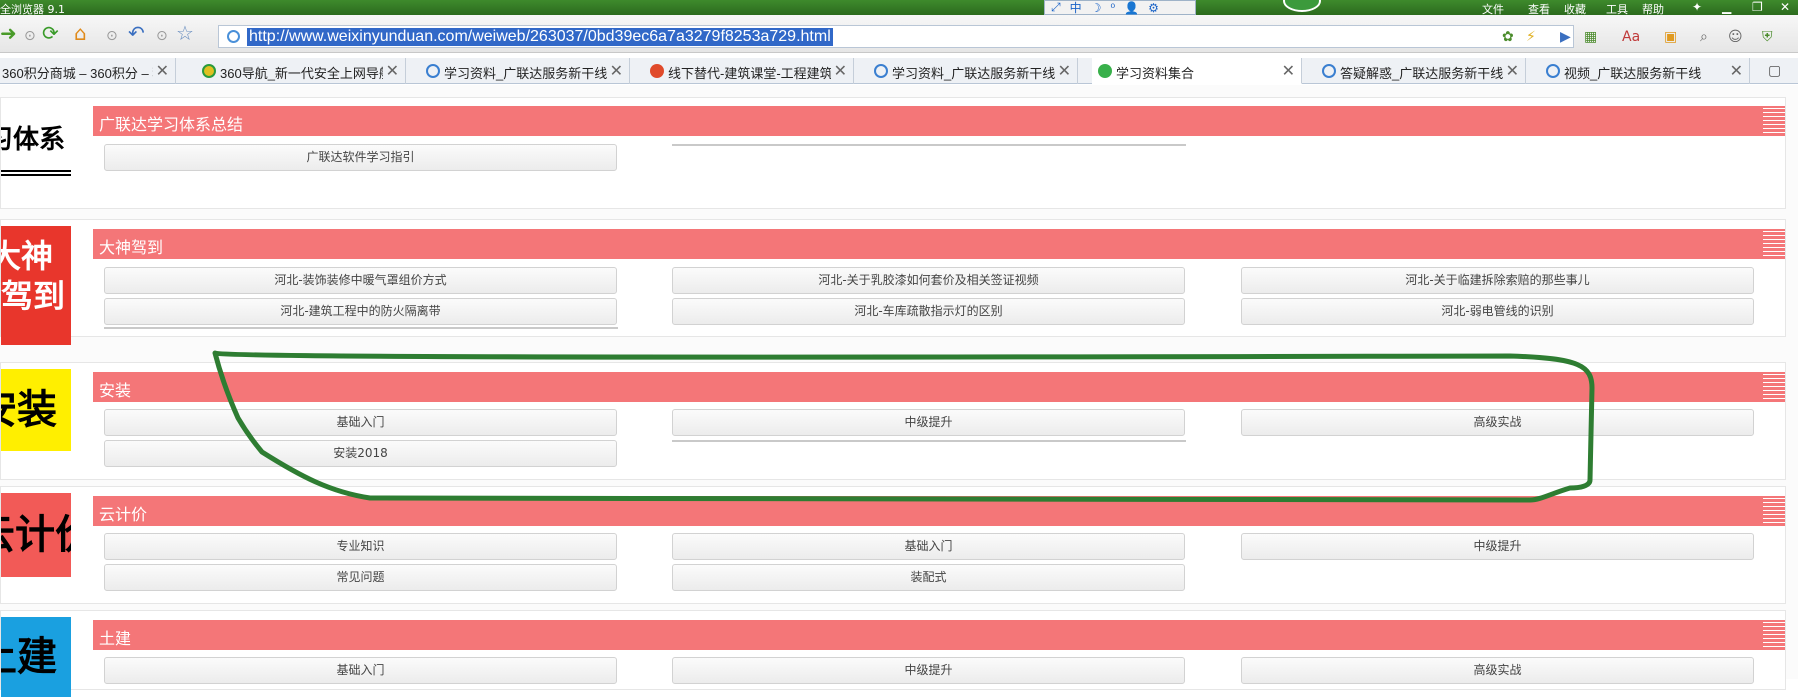 The image size is (1798, 697). Describe the element at coordinates (29, 410) in the screenshot. I see `section-image-text: 安装` at that location.